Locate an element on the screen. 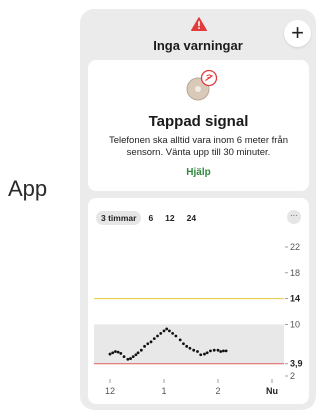 This screenshot has width=323, height=420. y-tick-label: 2 is located at coordinates (292, 376).